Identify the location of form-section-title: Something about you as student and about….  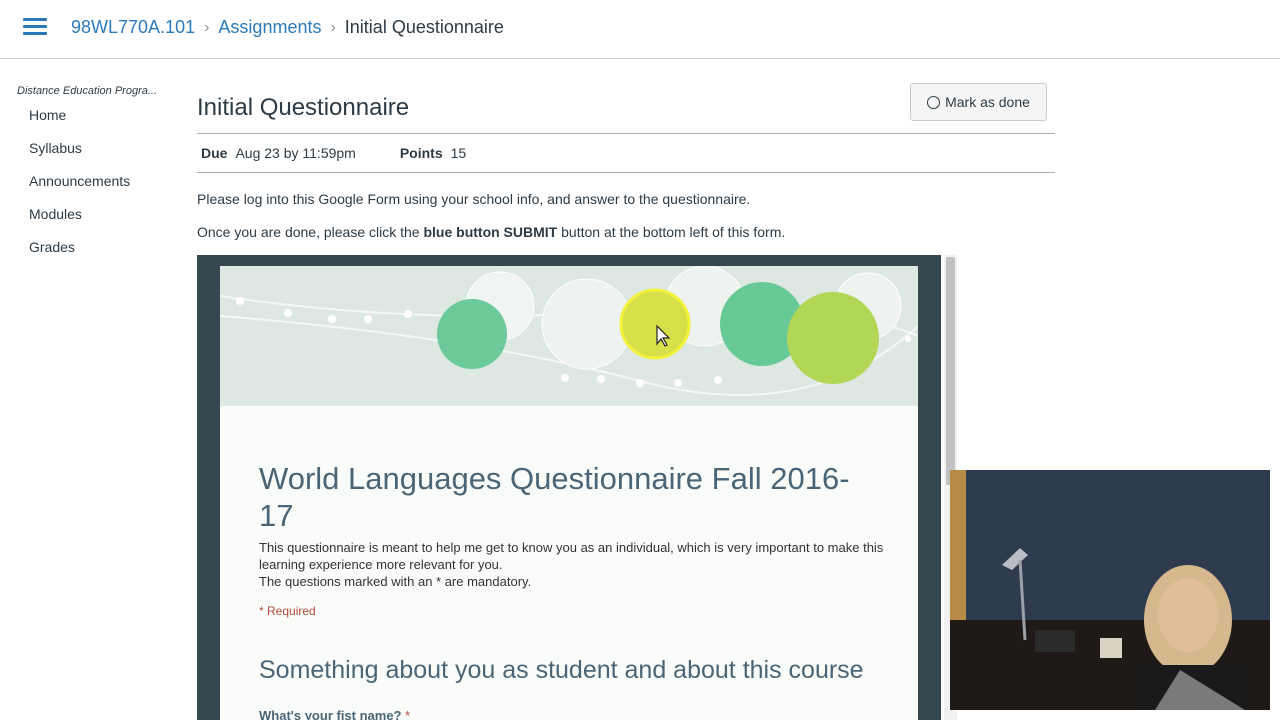
(561, 670).